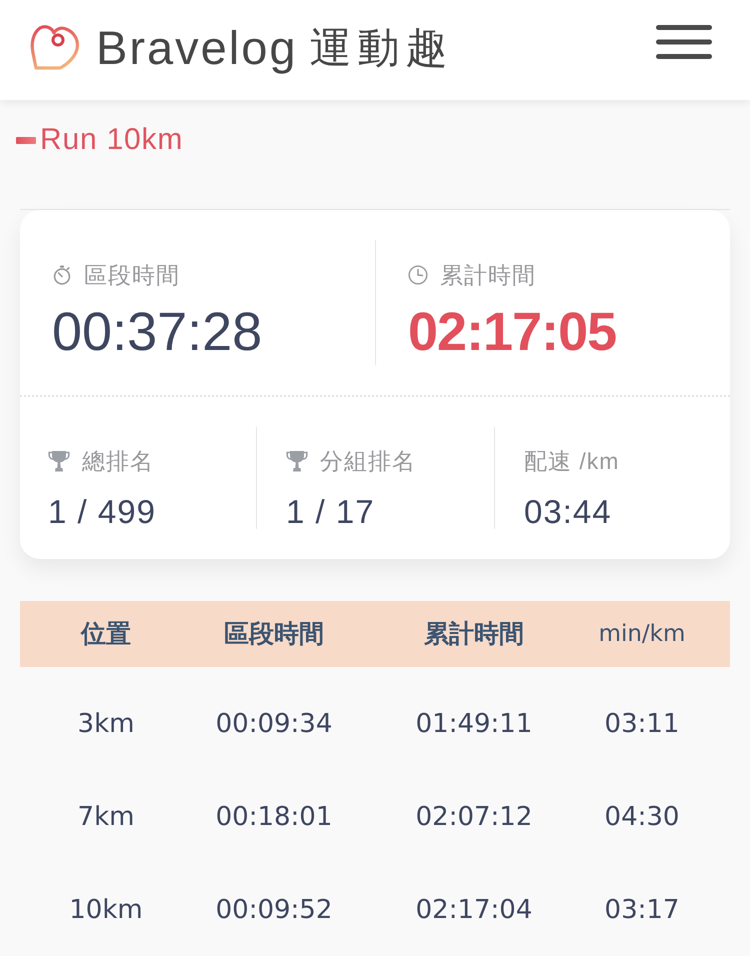 This screenshot has height=956, width=750. I want to click on rank-value: 1 / 17, so click(330, 512).